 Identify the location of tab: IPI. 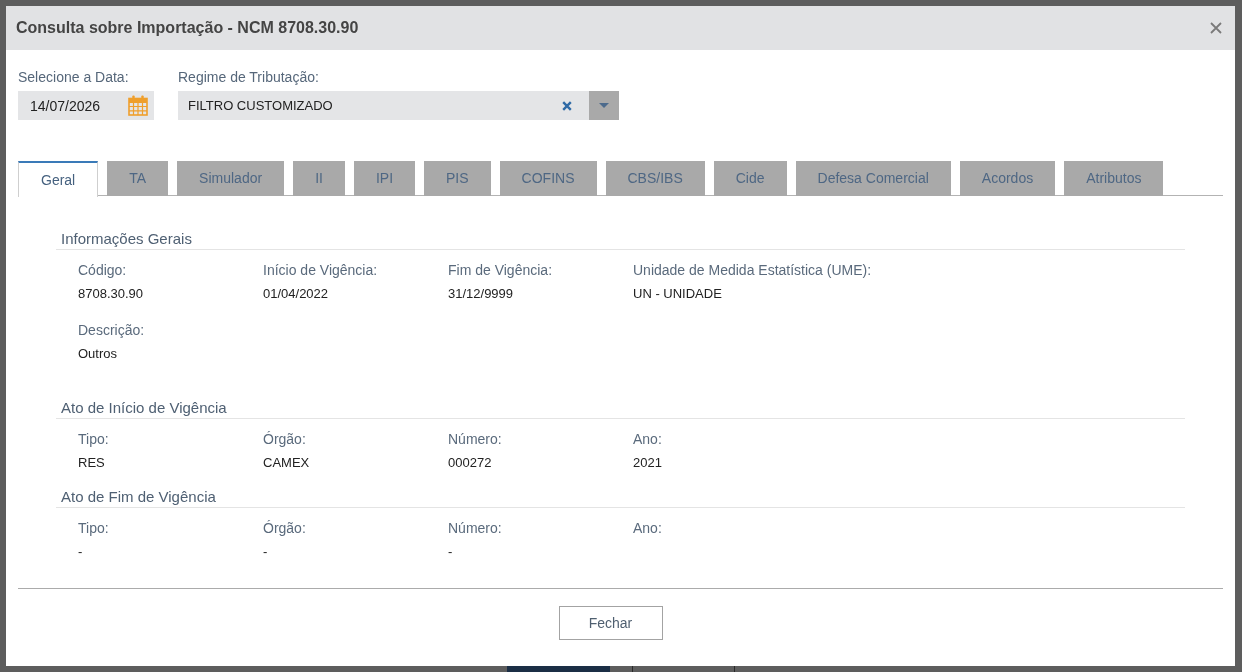
(384, 178).